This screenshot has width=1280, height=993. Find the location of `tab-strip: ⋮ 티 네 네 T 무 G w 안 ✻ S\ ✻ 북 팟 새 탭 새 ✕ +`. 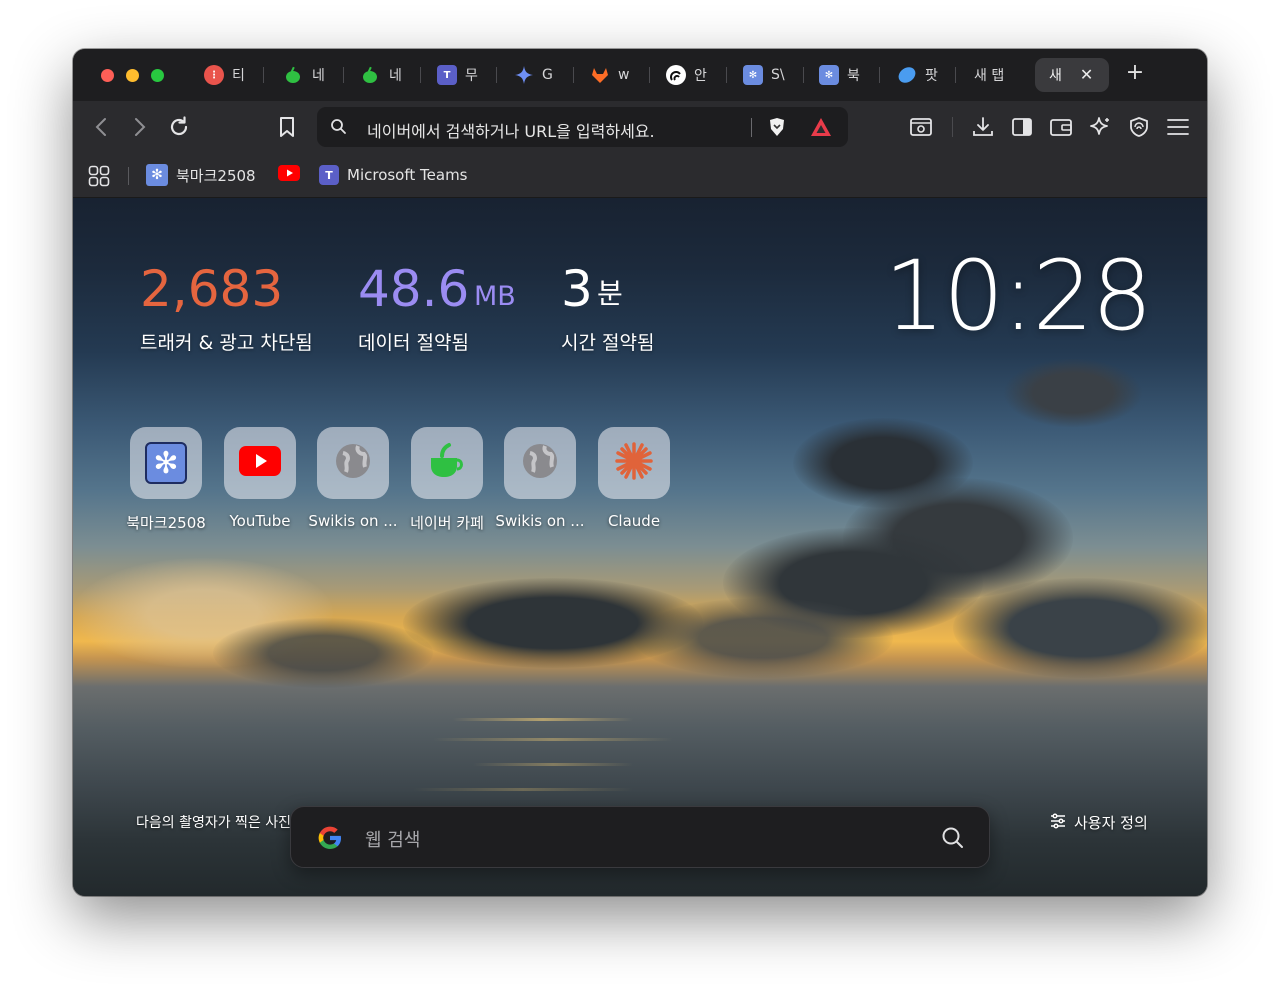

tab-strip: ⋮ 티 네 네 T 무 G w 안 ✻ S\ ✻ 북 팟 새 탭 새 ✕ + is located at coordinates (640, 75).